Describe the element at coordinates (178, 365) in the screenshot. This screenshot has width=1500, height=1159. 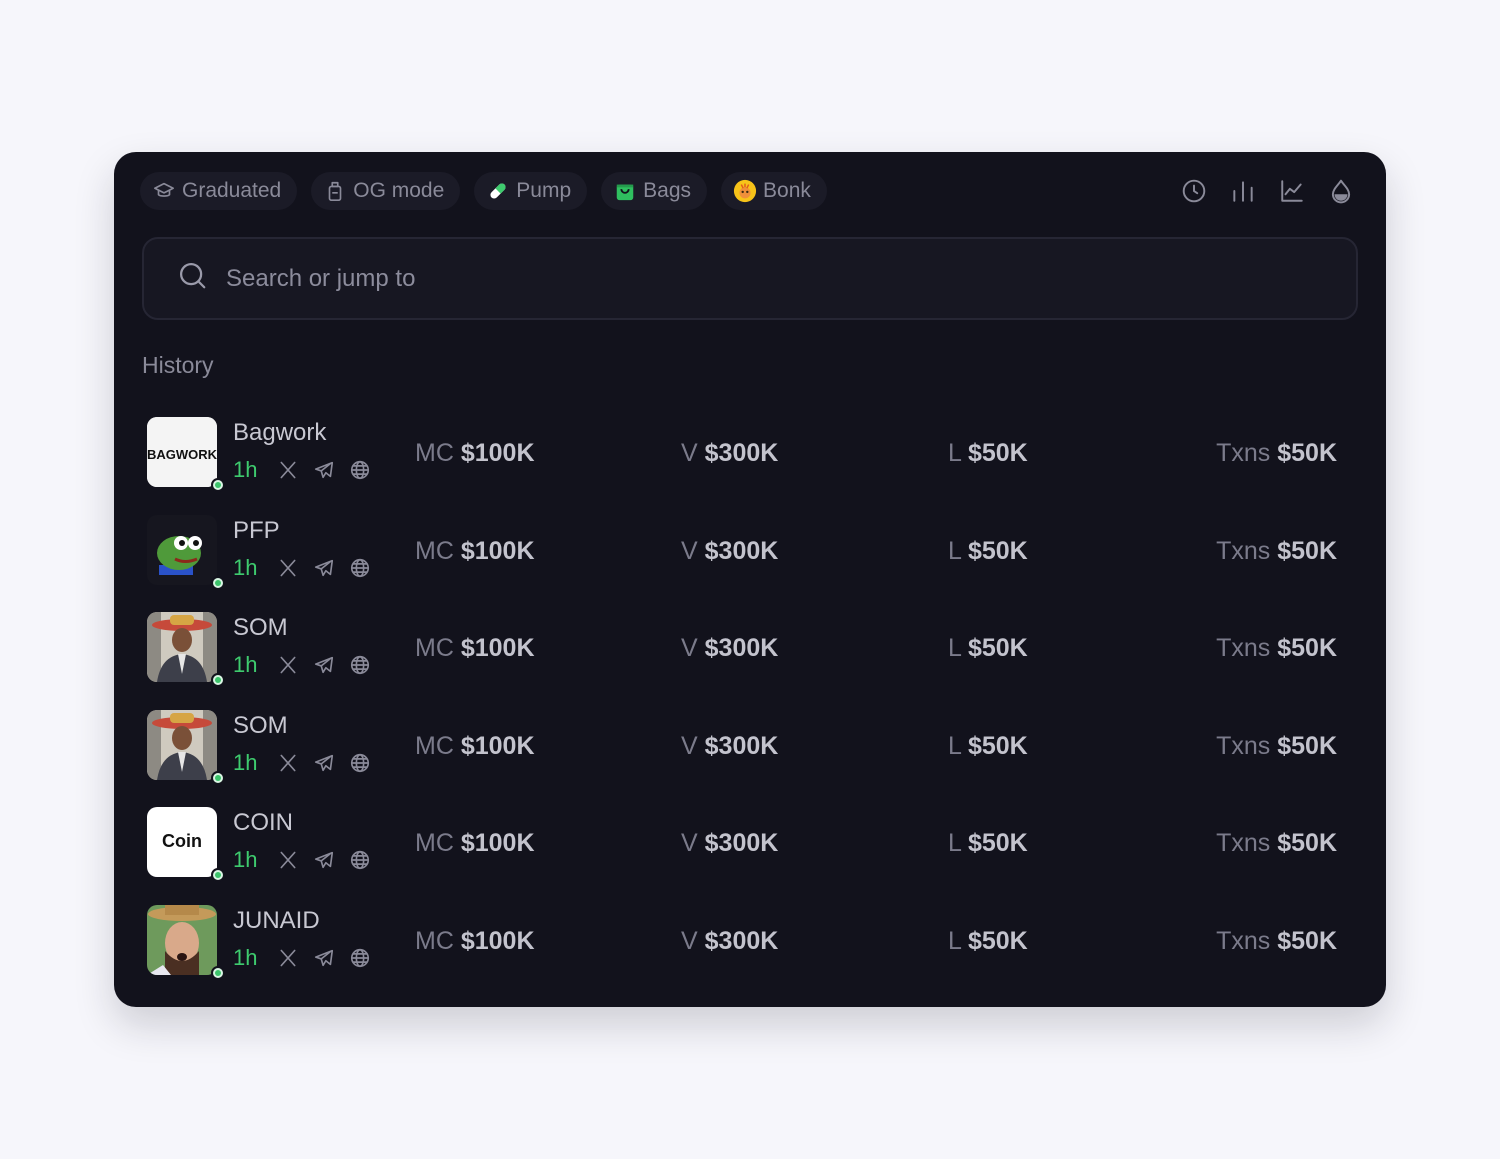
I see `history-heading: History` at that location.